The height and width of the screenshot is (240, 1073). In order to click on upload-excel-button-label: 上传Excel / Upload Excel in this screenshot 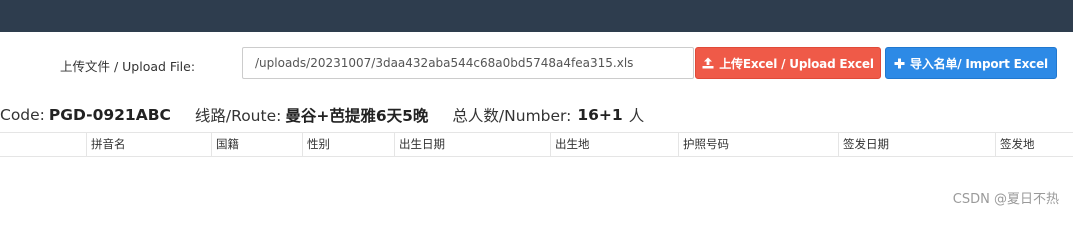, I will do `click(796, 63)`.